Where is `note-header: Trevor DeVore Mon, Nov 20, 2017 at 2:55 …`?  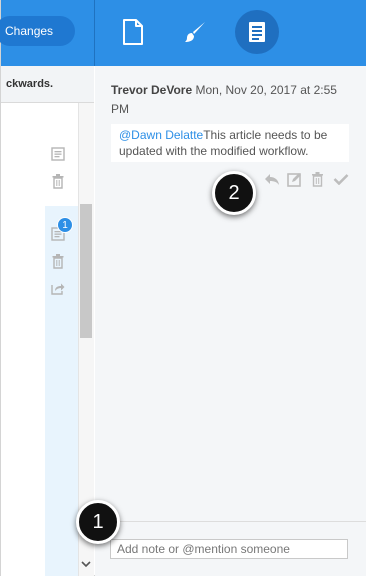 note-header: Trevor DeVore Mon, Nov 20, 2017 at 2:55 … is located at coordinates (228, 100).